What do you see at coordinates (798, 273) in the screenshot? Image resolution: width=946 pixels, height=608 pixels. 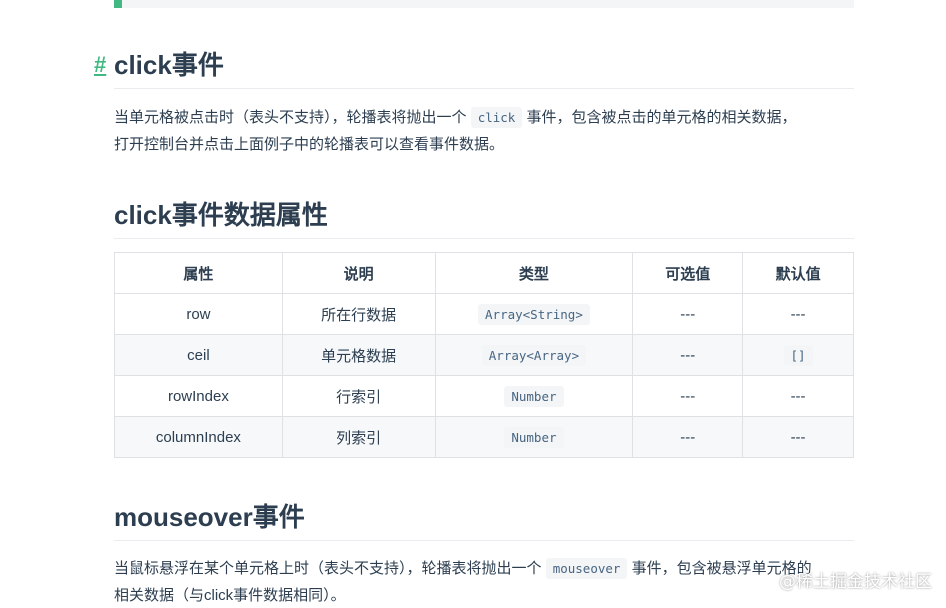 I see `table-header-cell: 默认值` at bounding box center [798, 273].